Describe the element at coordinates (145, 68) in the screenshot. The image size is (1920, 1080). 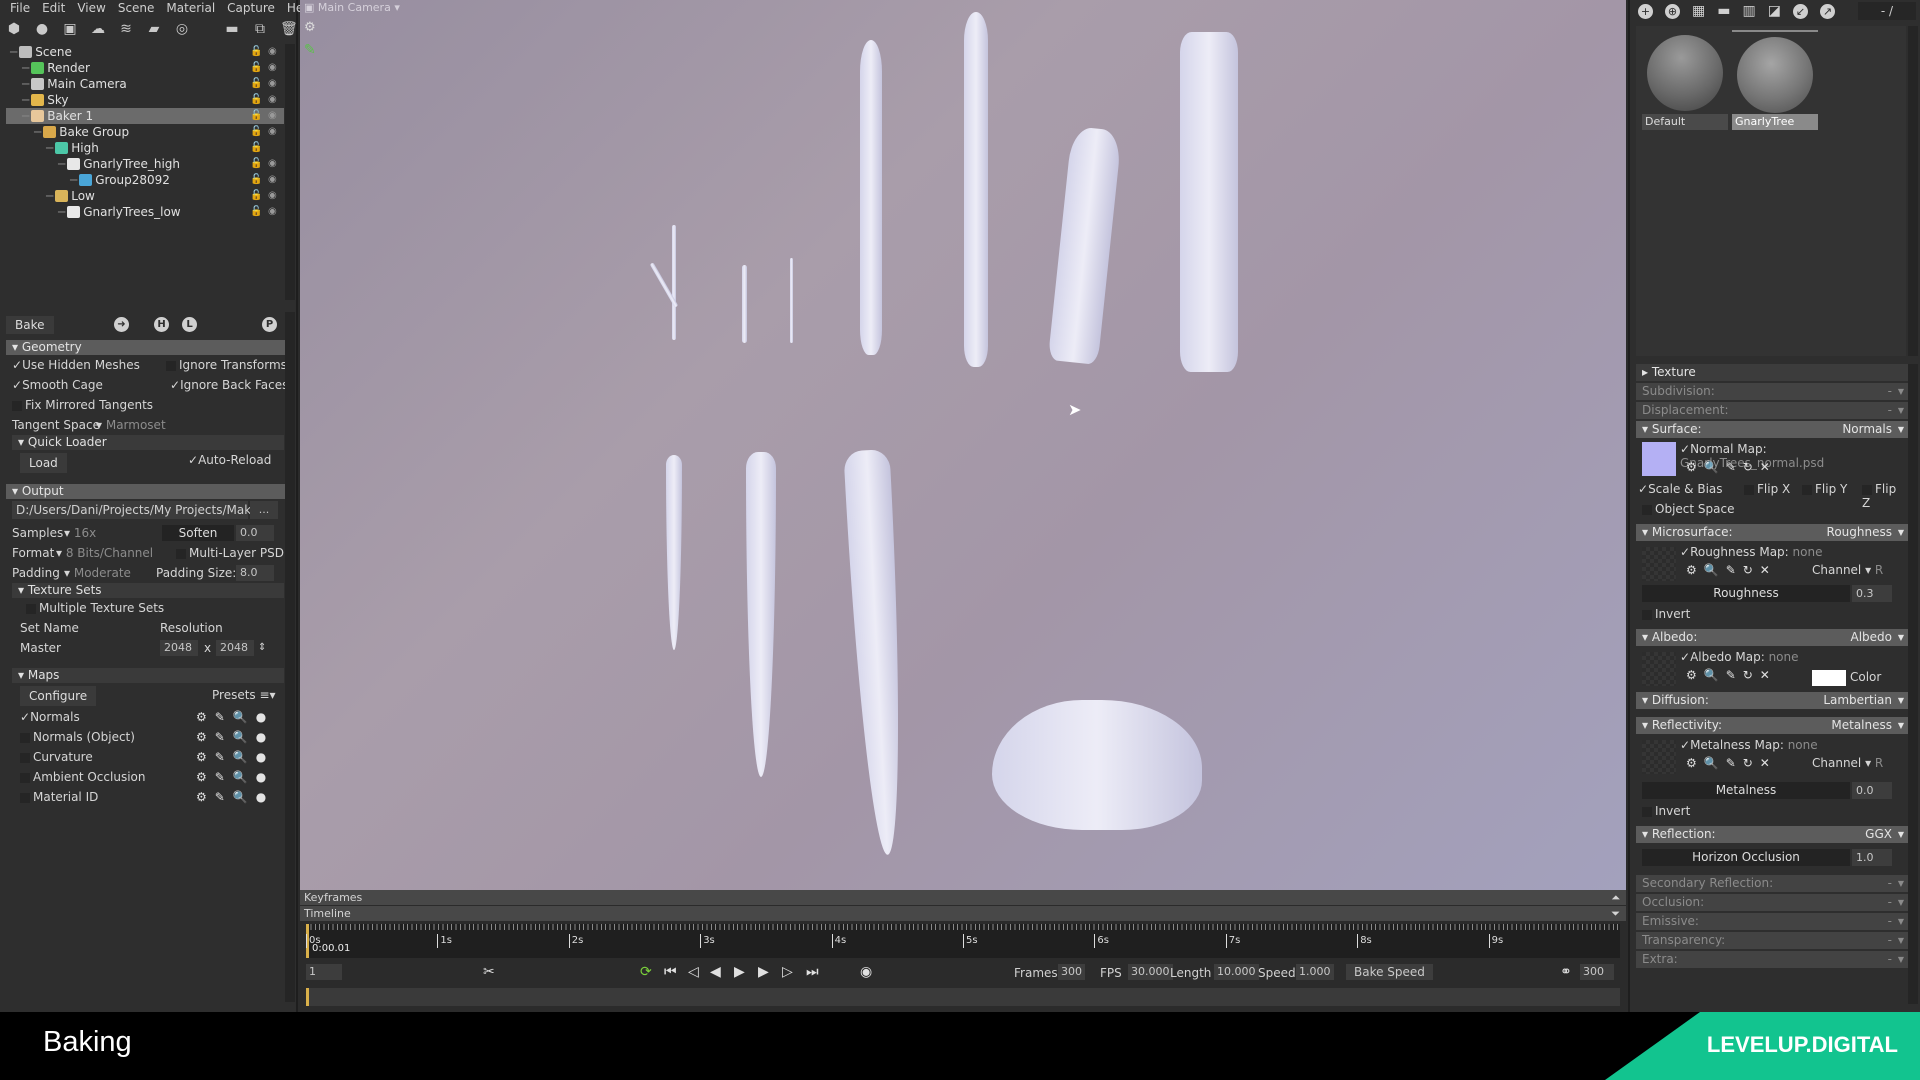
I see `tree-item: ─ Render 🔓 ◉` at that location.